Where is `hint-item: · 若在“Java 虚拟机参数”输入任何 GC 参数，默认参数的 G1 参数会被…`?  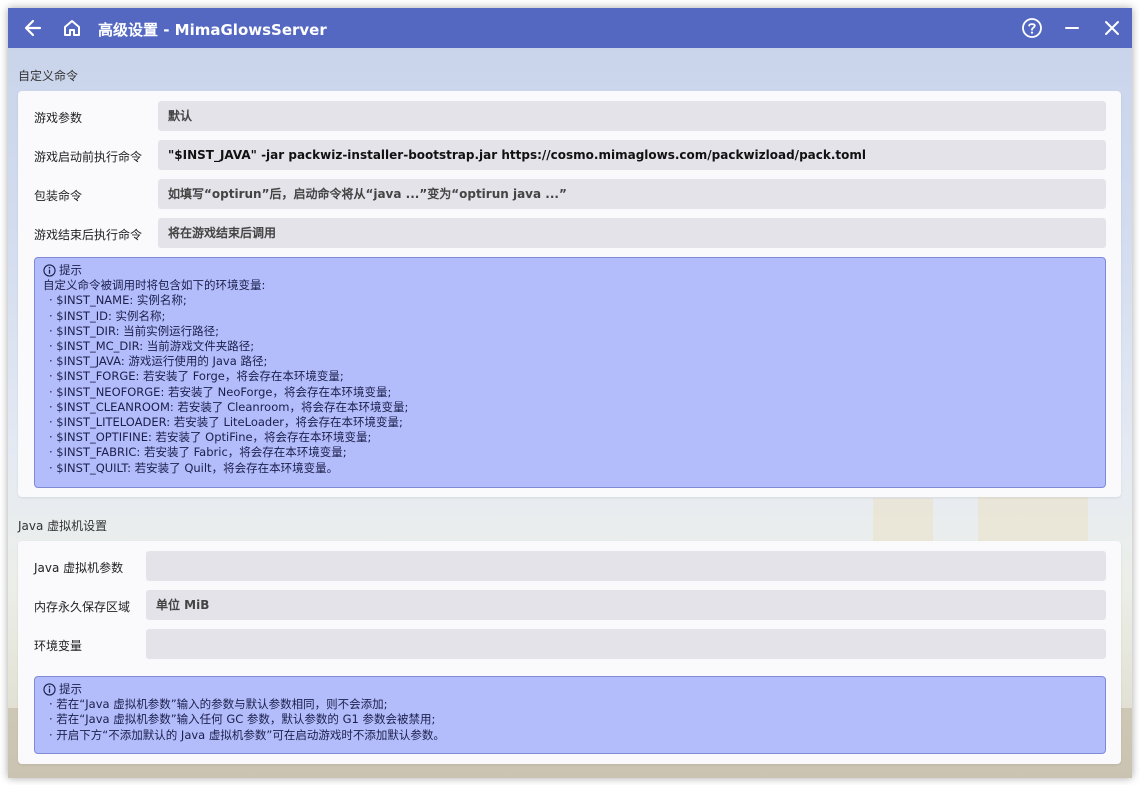
hint-item: · 若在“Java 虚拟机参数”输入任何 GC 参数，默认参数的 G1 参数会被… is located at coordinates (242, 719).